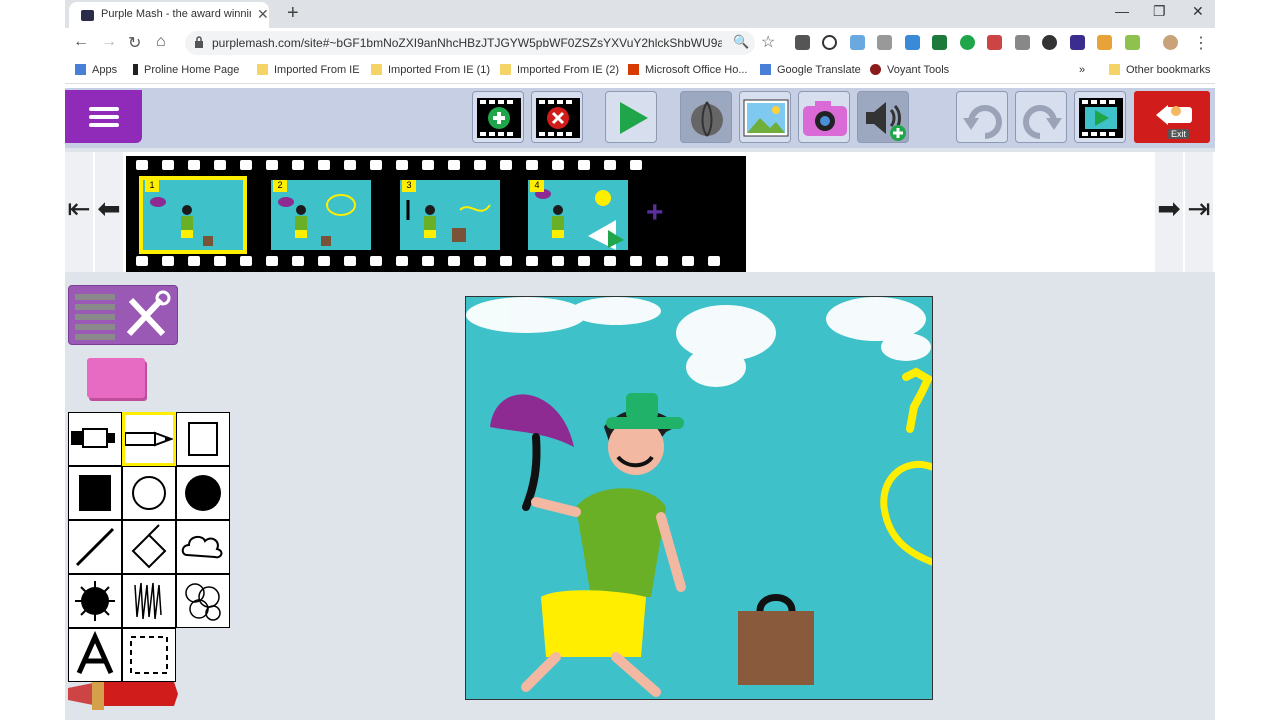 Image resolution: width=1280 pixels, height=720 pixels. I want to click on pencil-tool, so click(149, 439).